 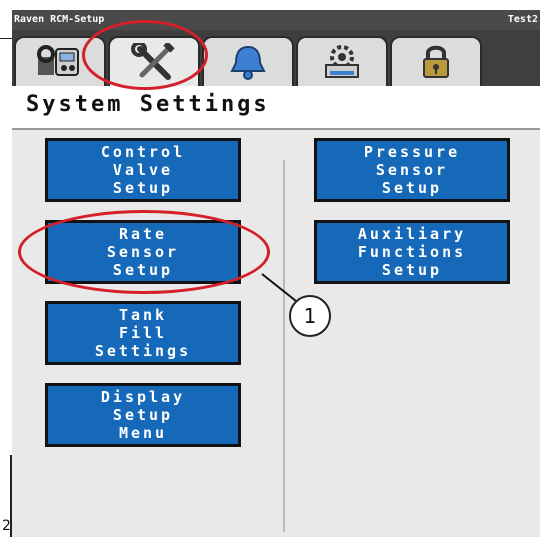 I want to click on tab-security, so click(x=436, y=61).